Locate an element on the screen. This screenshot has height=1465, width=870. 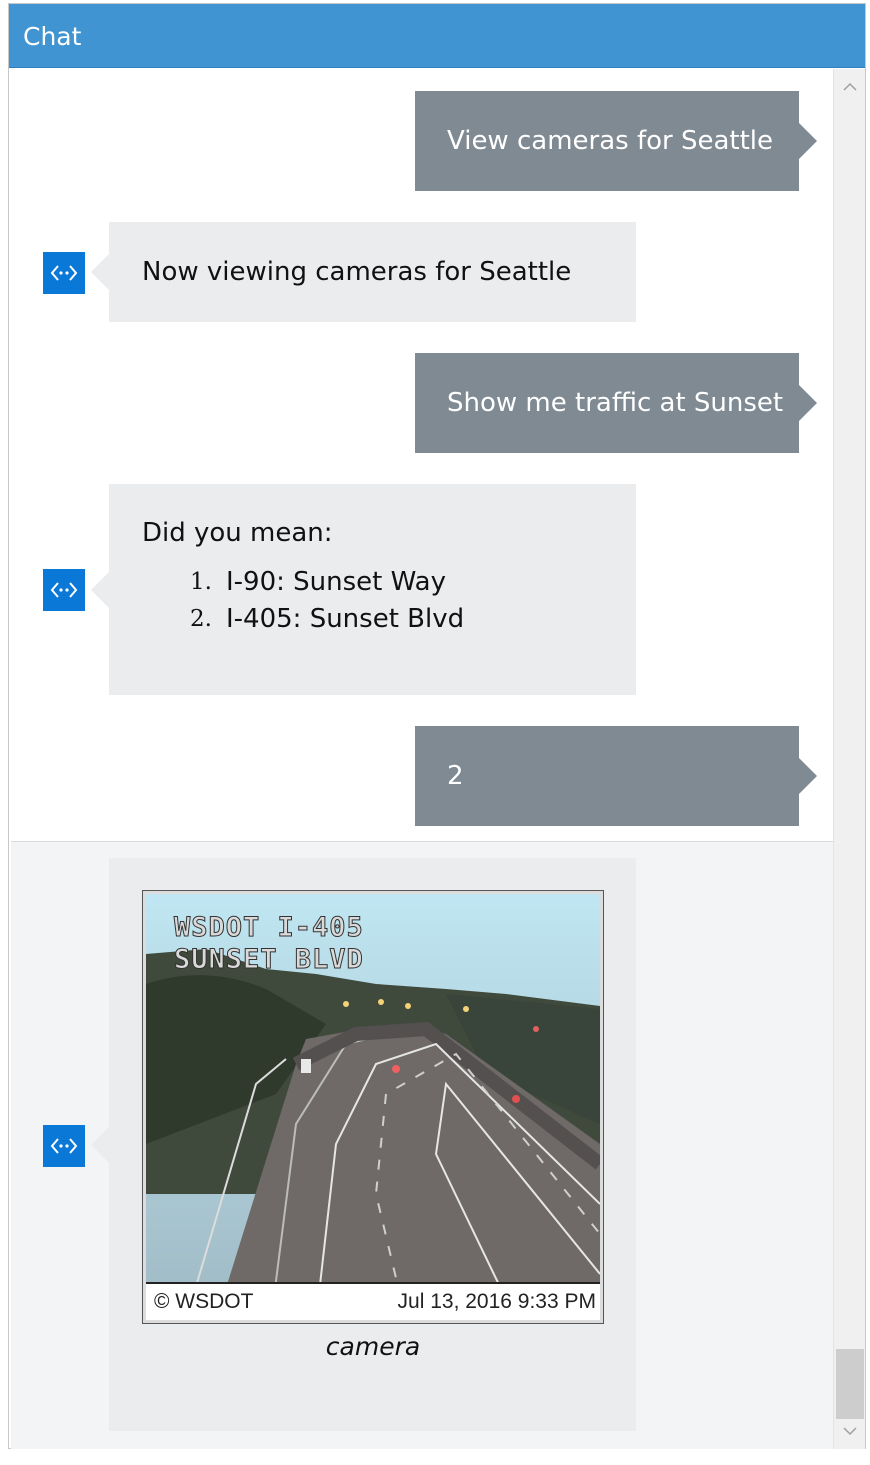
user-message-text: Show me traffic at Sunset is located at coordinates (615, 403).